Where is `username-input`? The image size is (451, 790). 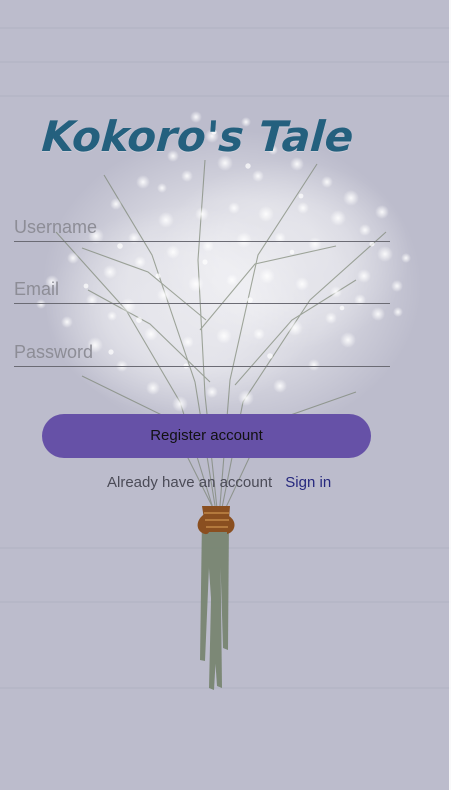
username-input is located at coordinates (202, 227).